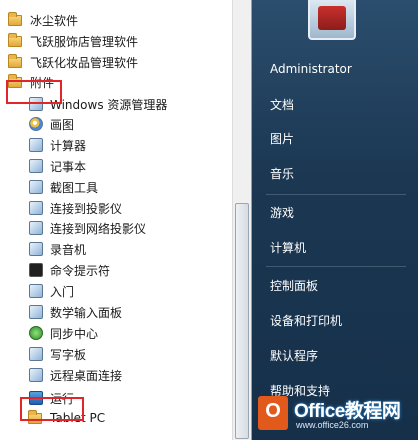 This screenshot has height=440, width=418. What do you see at coordinates (68, 249) in the screenshot?
I see `program-item-label: 录音机` at bounding box center [68, 249].